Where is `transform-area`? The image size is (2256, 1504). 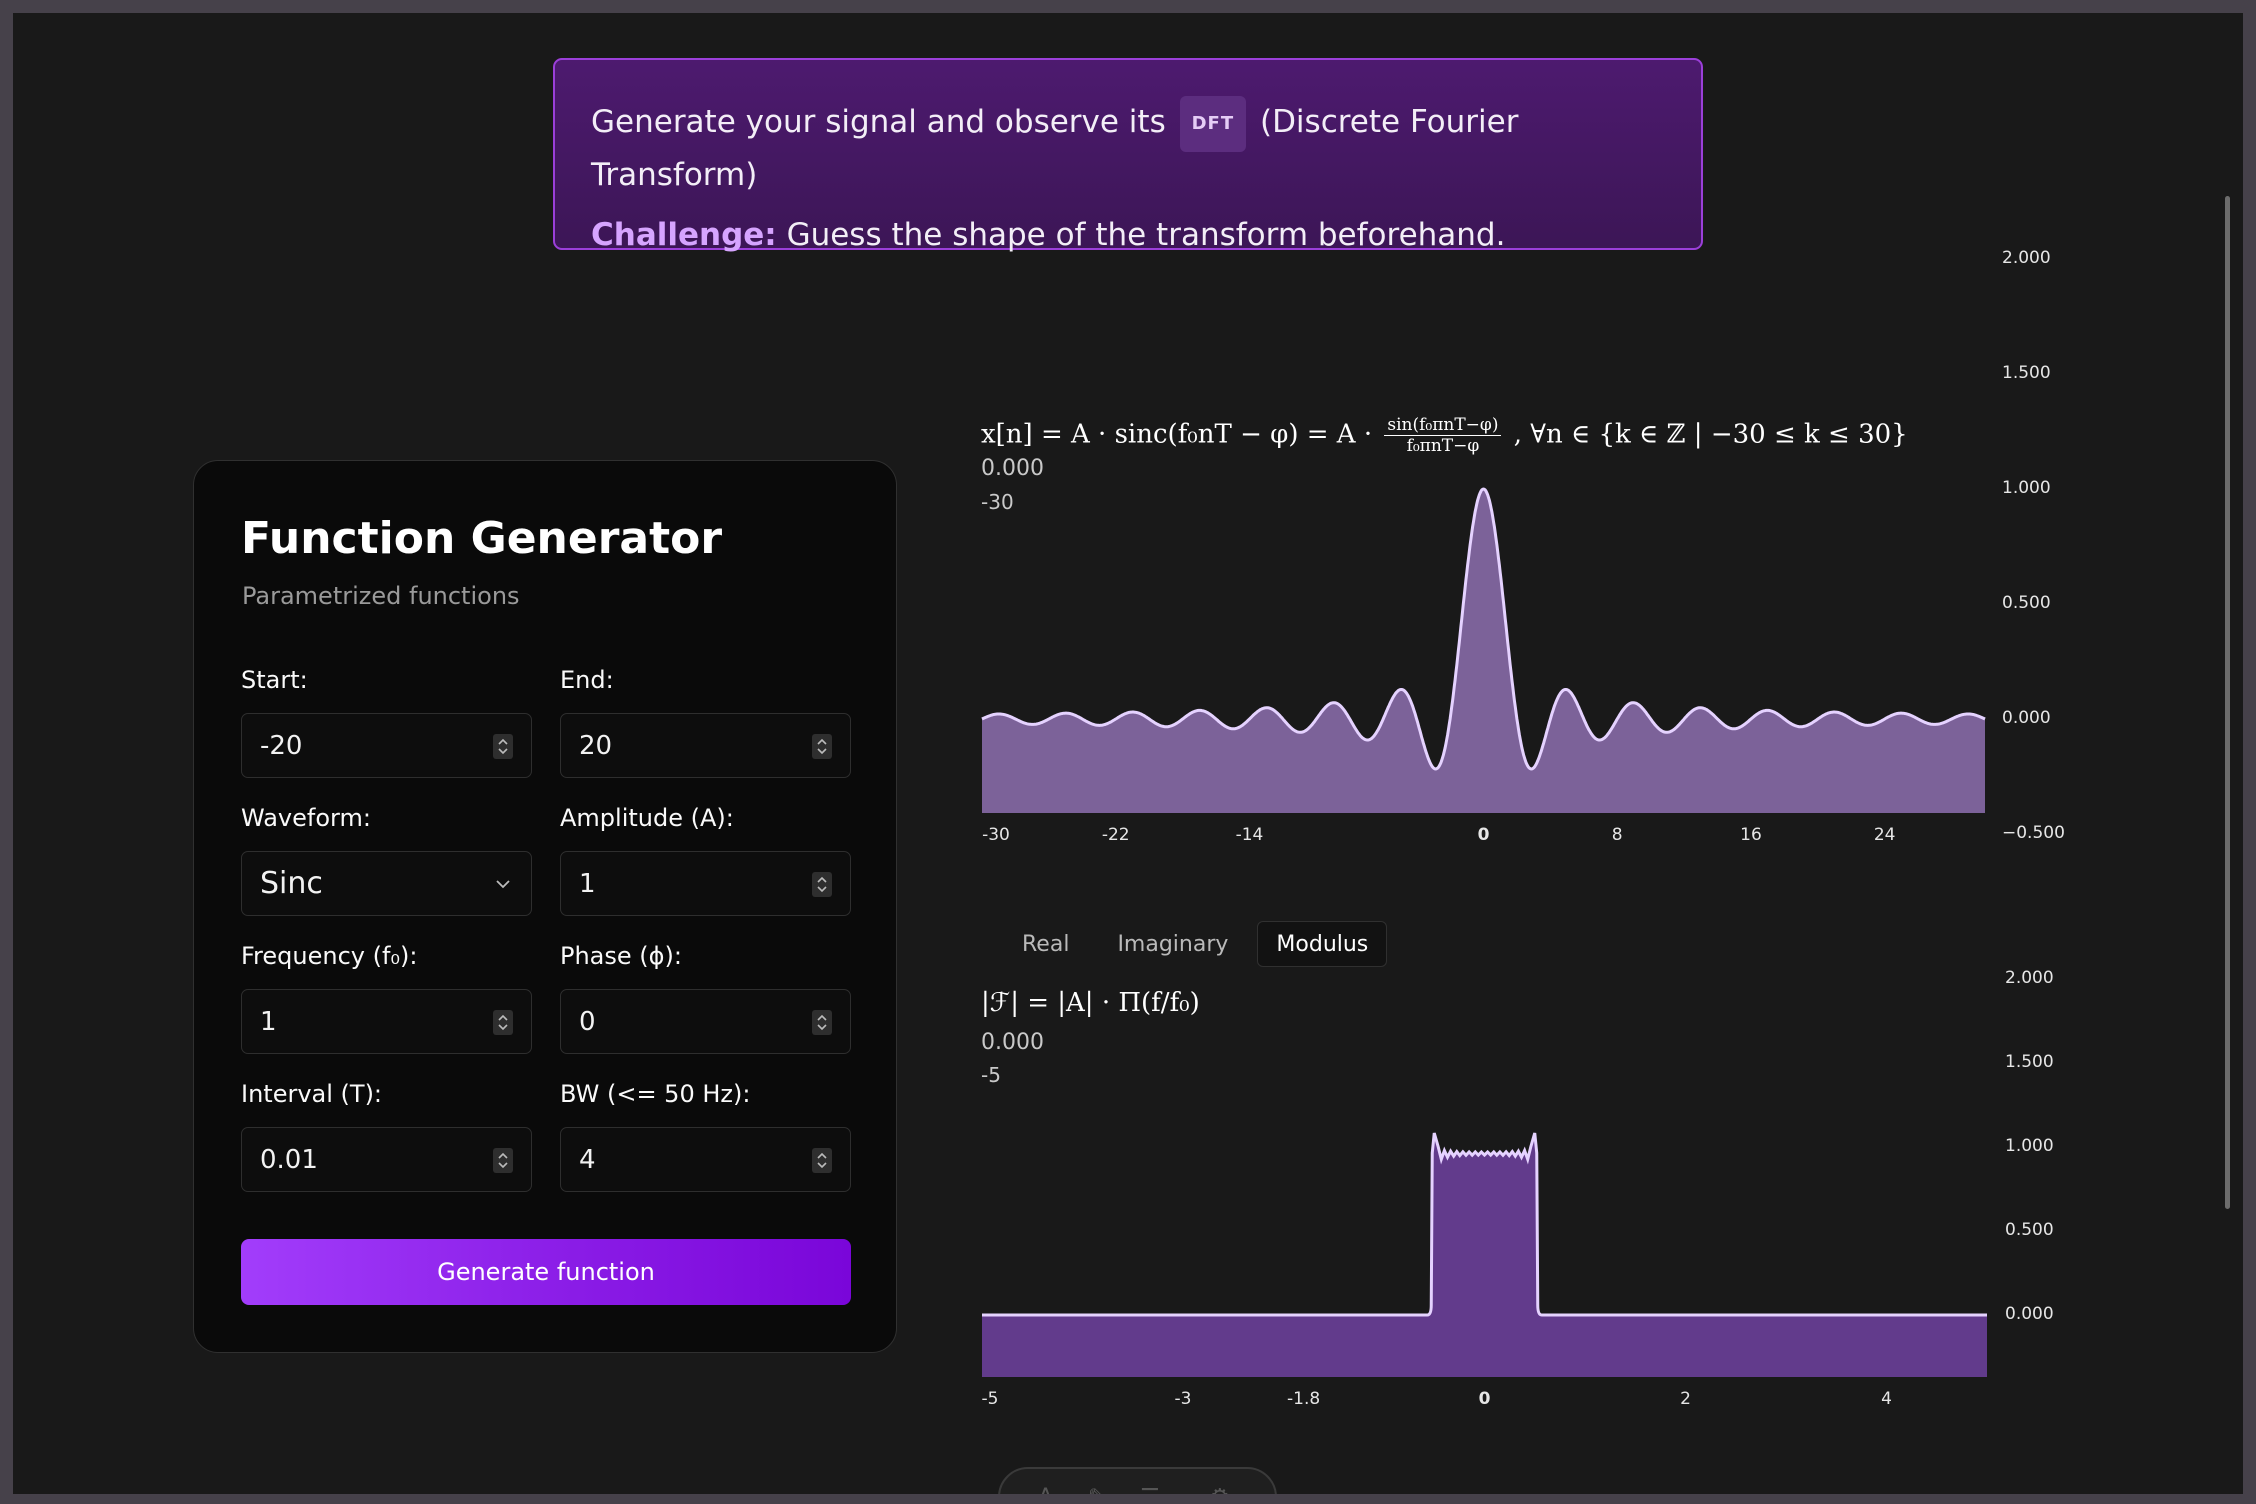
transform-area is located at coordinates (1484, 1255).